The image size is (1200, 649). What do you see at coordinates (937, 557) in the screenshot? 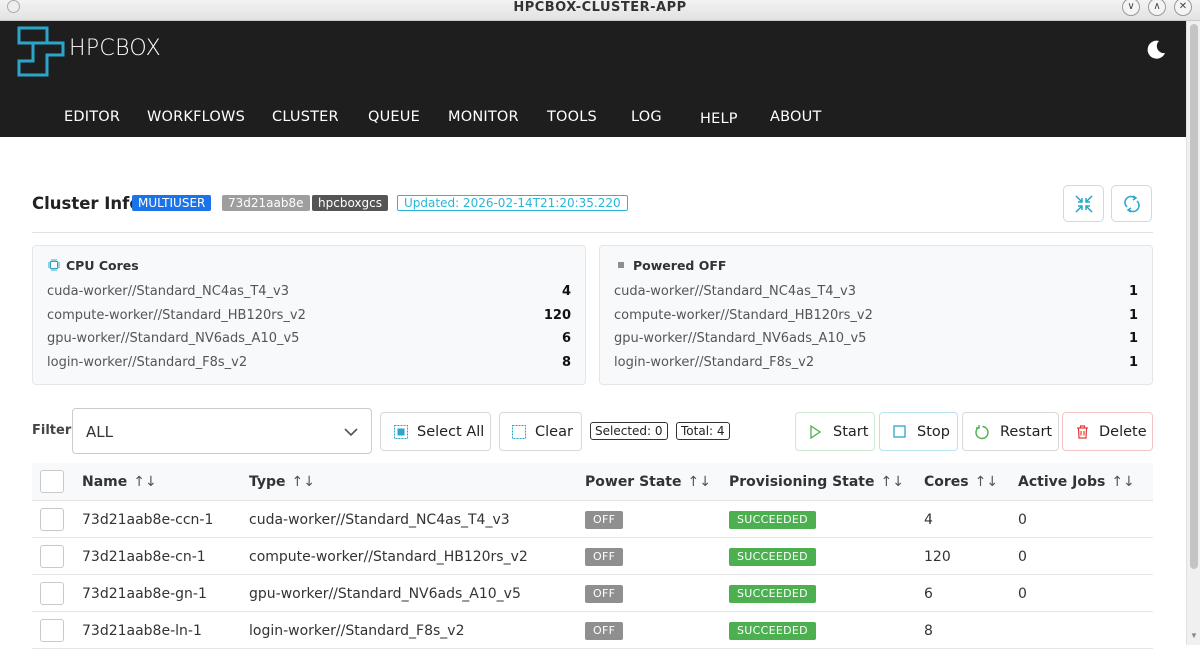
I see `cell-cores: 120` at bounding box center [937, 557].